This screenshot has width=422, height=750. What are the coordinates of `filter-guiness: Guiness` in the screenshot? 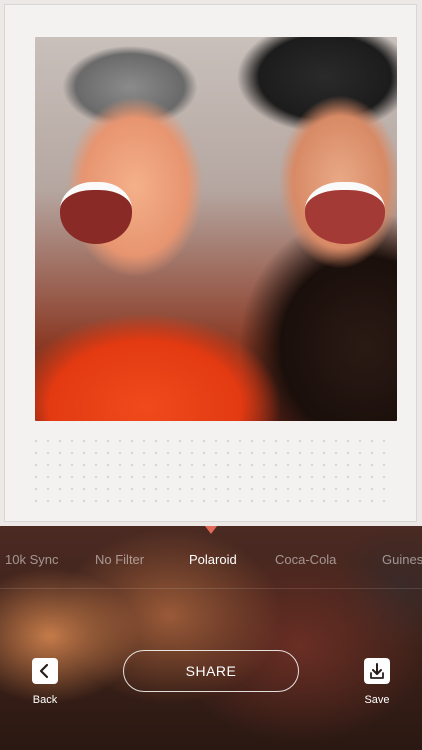 It's located at (402, 559).